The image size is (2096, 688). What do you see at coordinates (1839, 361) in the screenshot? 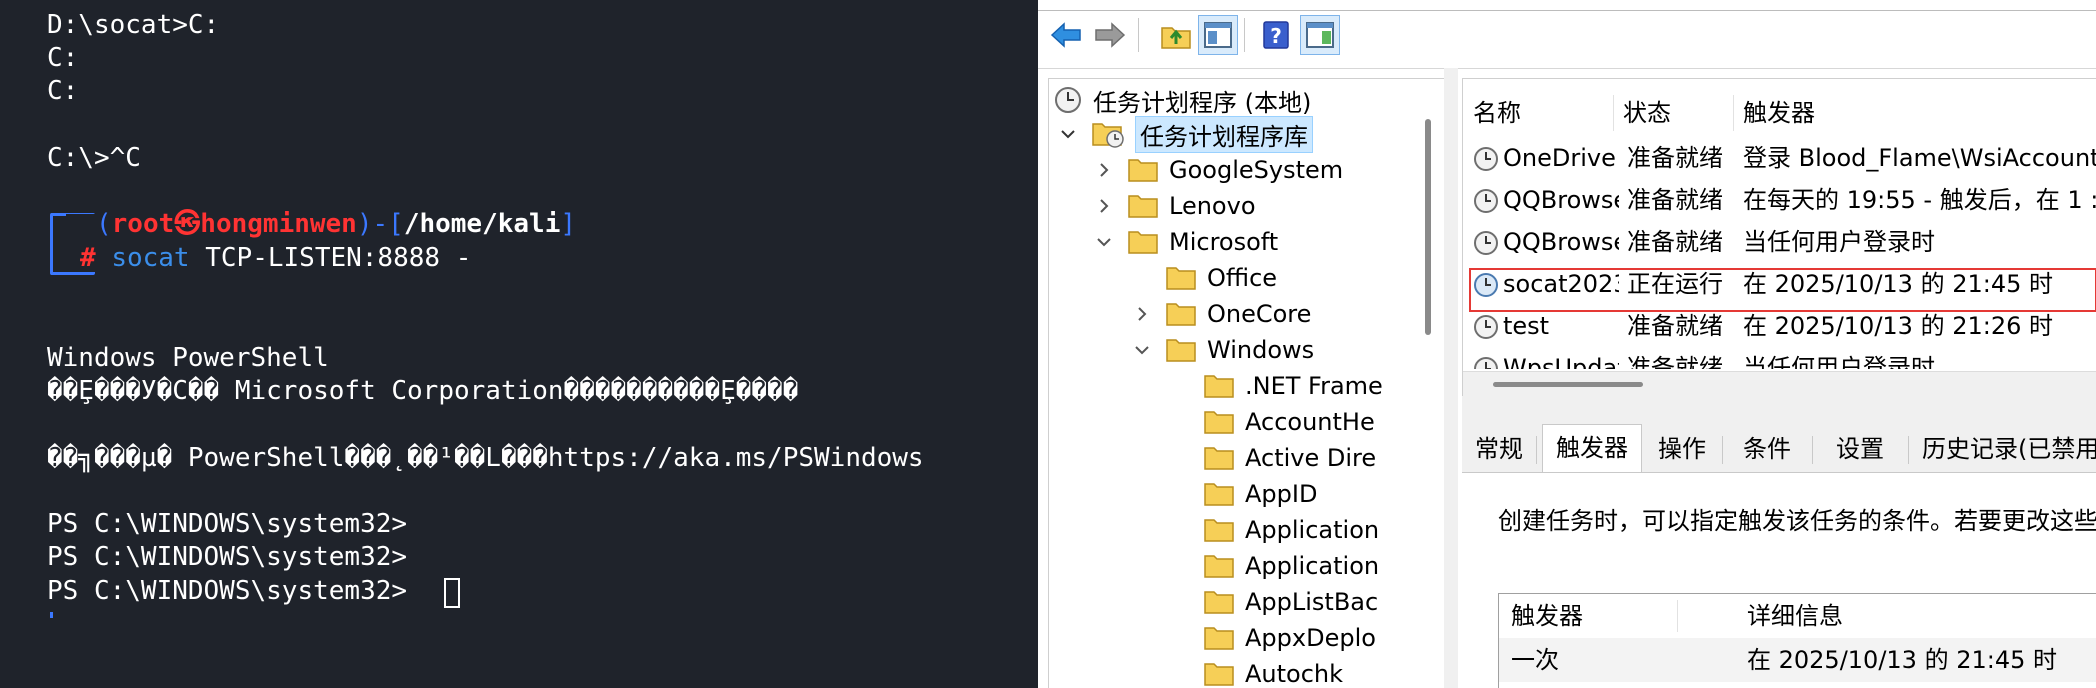
I see `task-trigger: 当任何用户登录时` at bounding box center [1839, 361].